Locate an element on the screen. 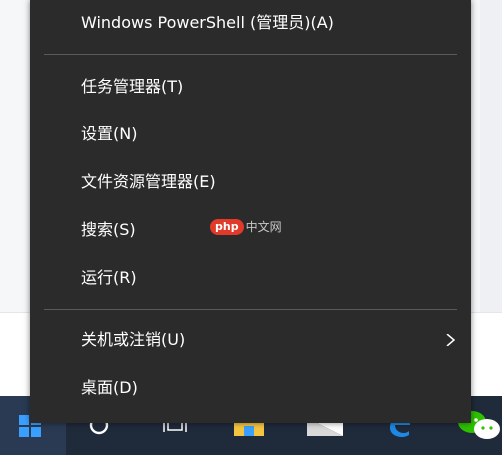 Image resolution: width=502 pixels, height=455 pixels. menu-item-label: 桌面(D) is located at coordinates (109, 387).